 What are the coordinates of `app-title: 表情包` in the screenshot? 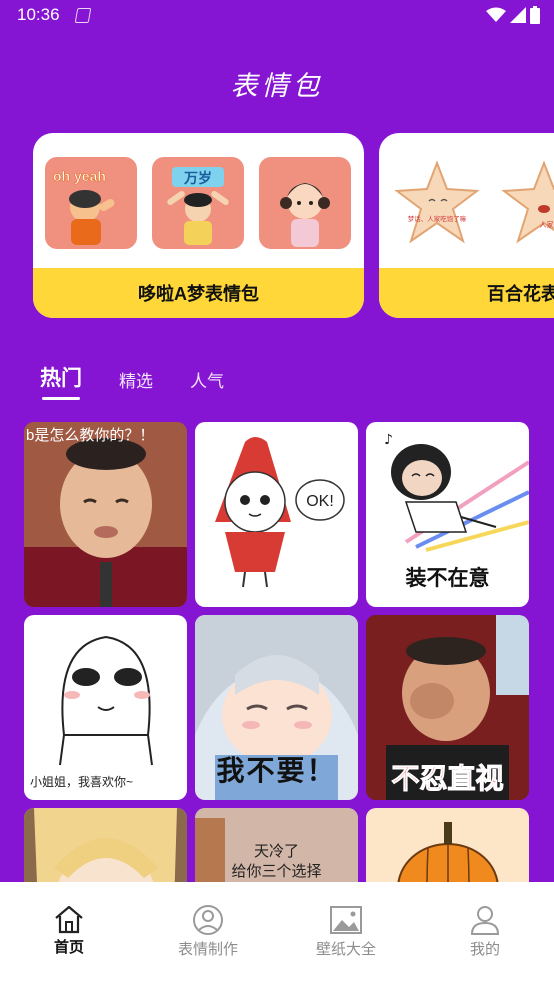 It's located at (277, 86).